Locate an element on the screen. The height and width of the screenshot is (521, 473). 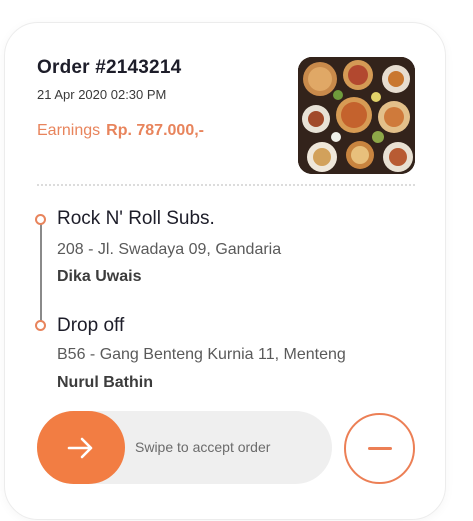
earnings-amount: Rp. 787.000,- is located at coordinates (155, 130).